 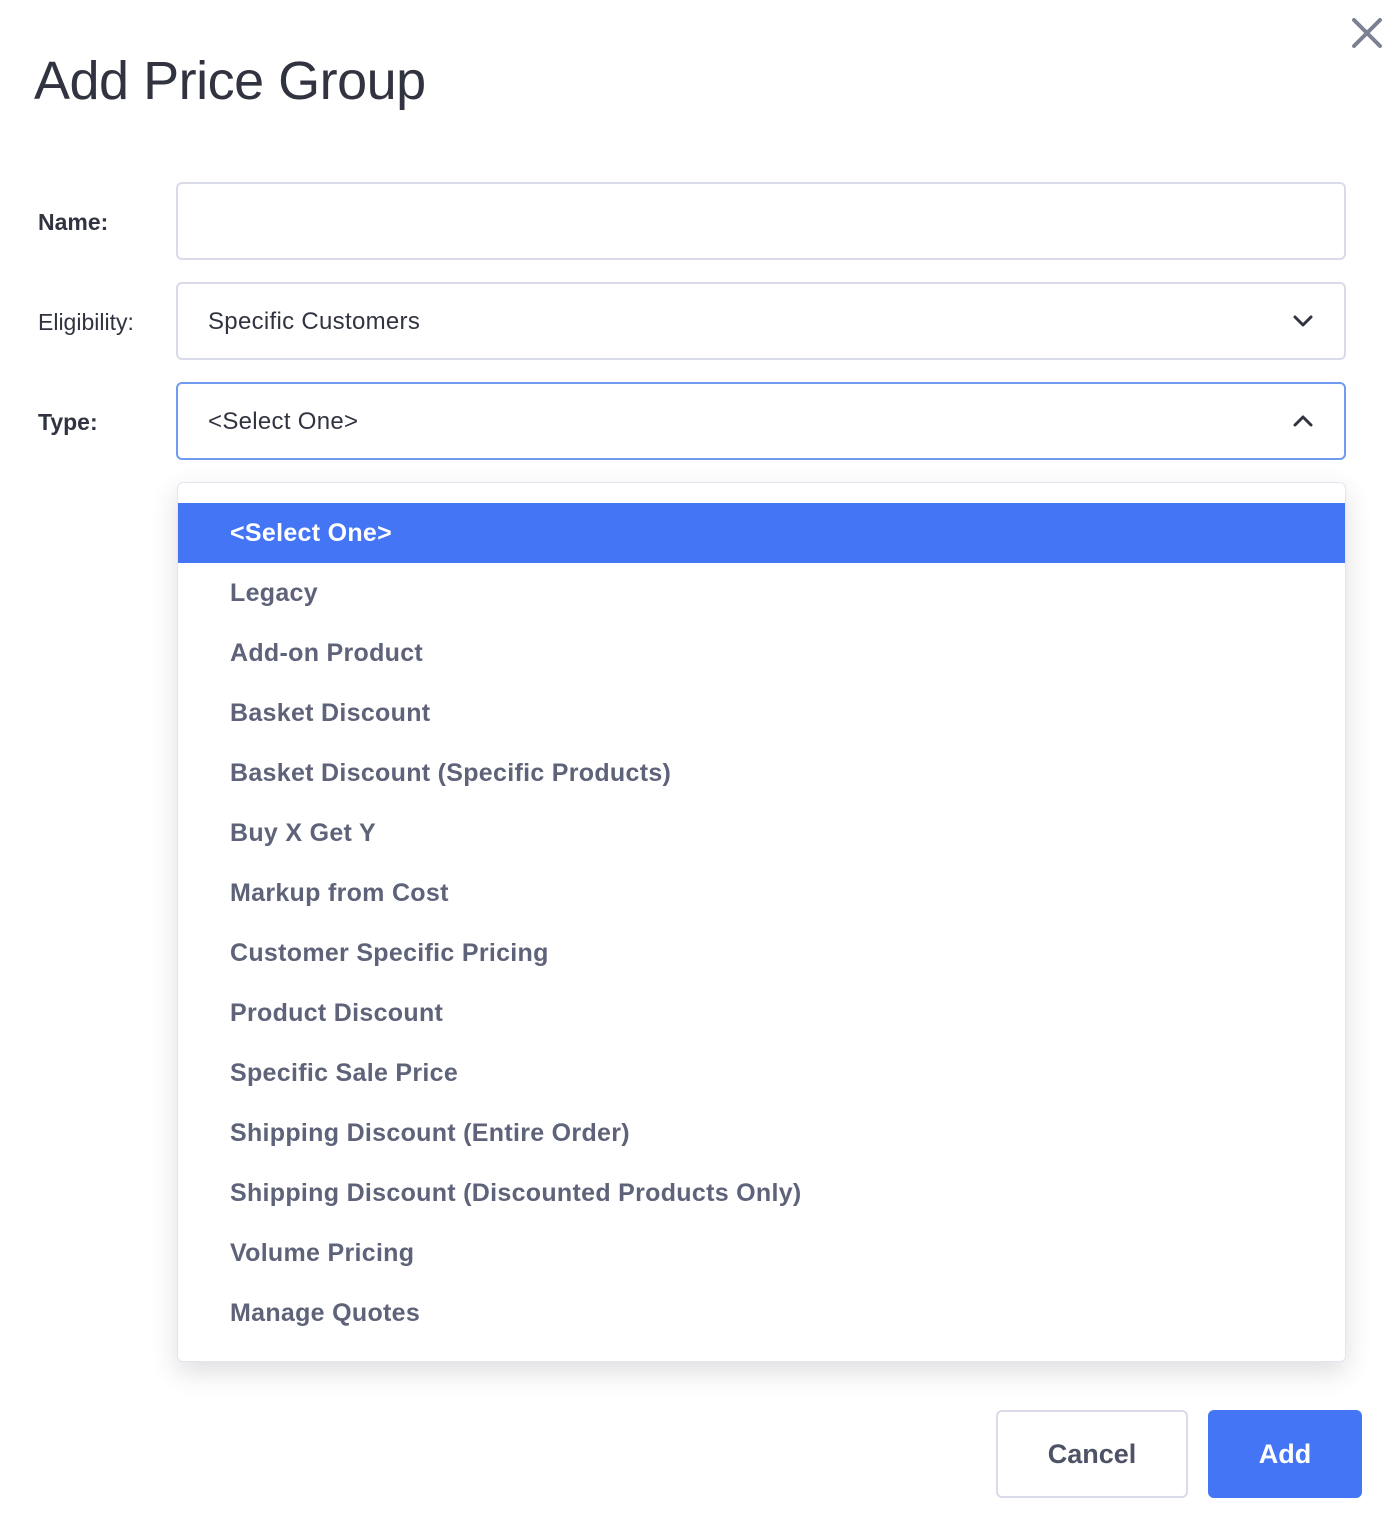 I want to click on type-option: Volume Pricing, so click(x=761, y=1253).